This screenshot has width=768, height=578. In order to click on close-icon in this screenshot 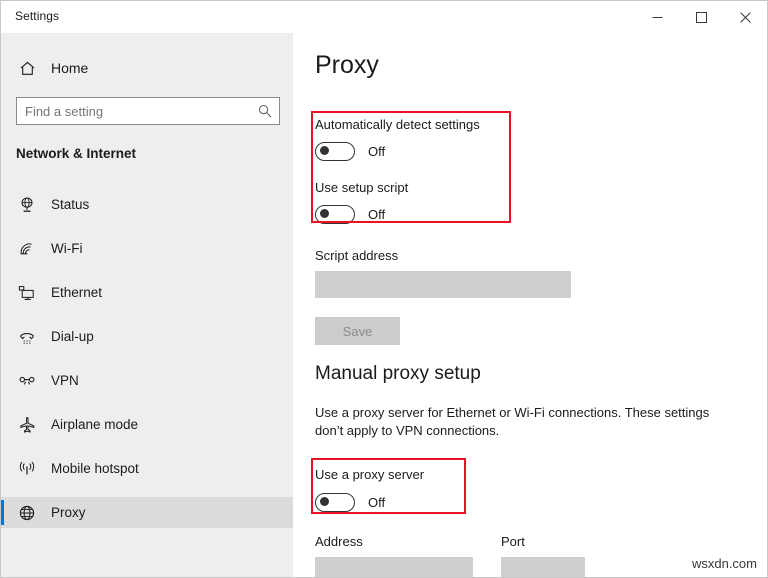, I will do `click(745, 17)`.